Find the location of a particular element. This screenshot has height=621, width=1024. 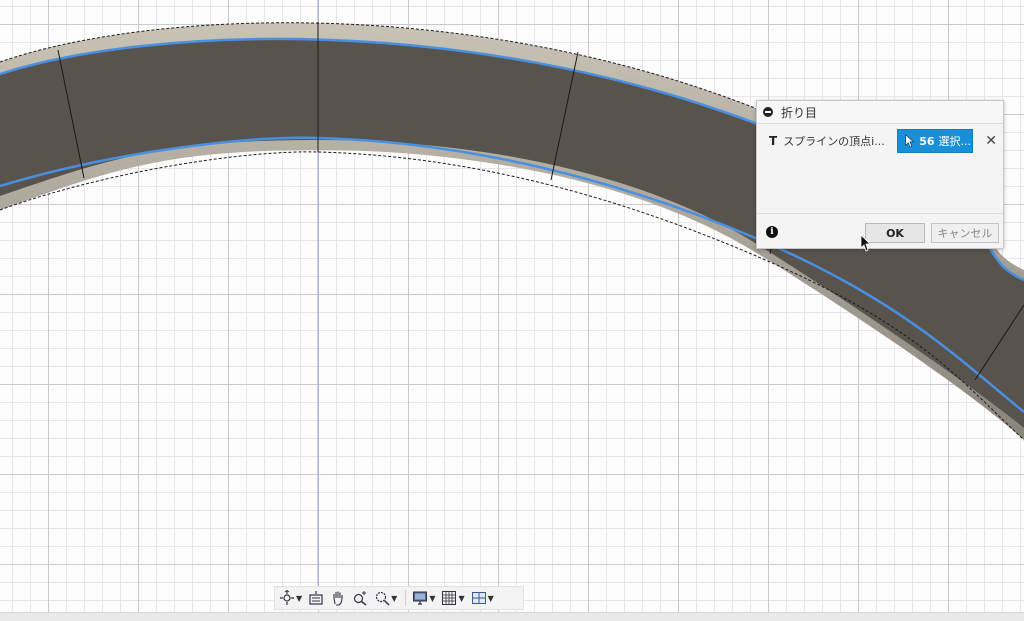

pan-button is located at coordinates (338, 598).